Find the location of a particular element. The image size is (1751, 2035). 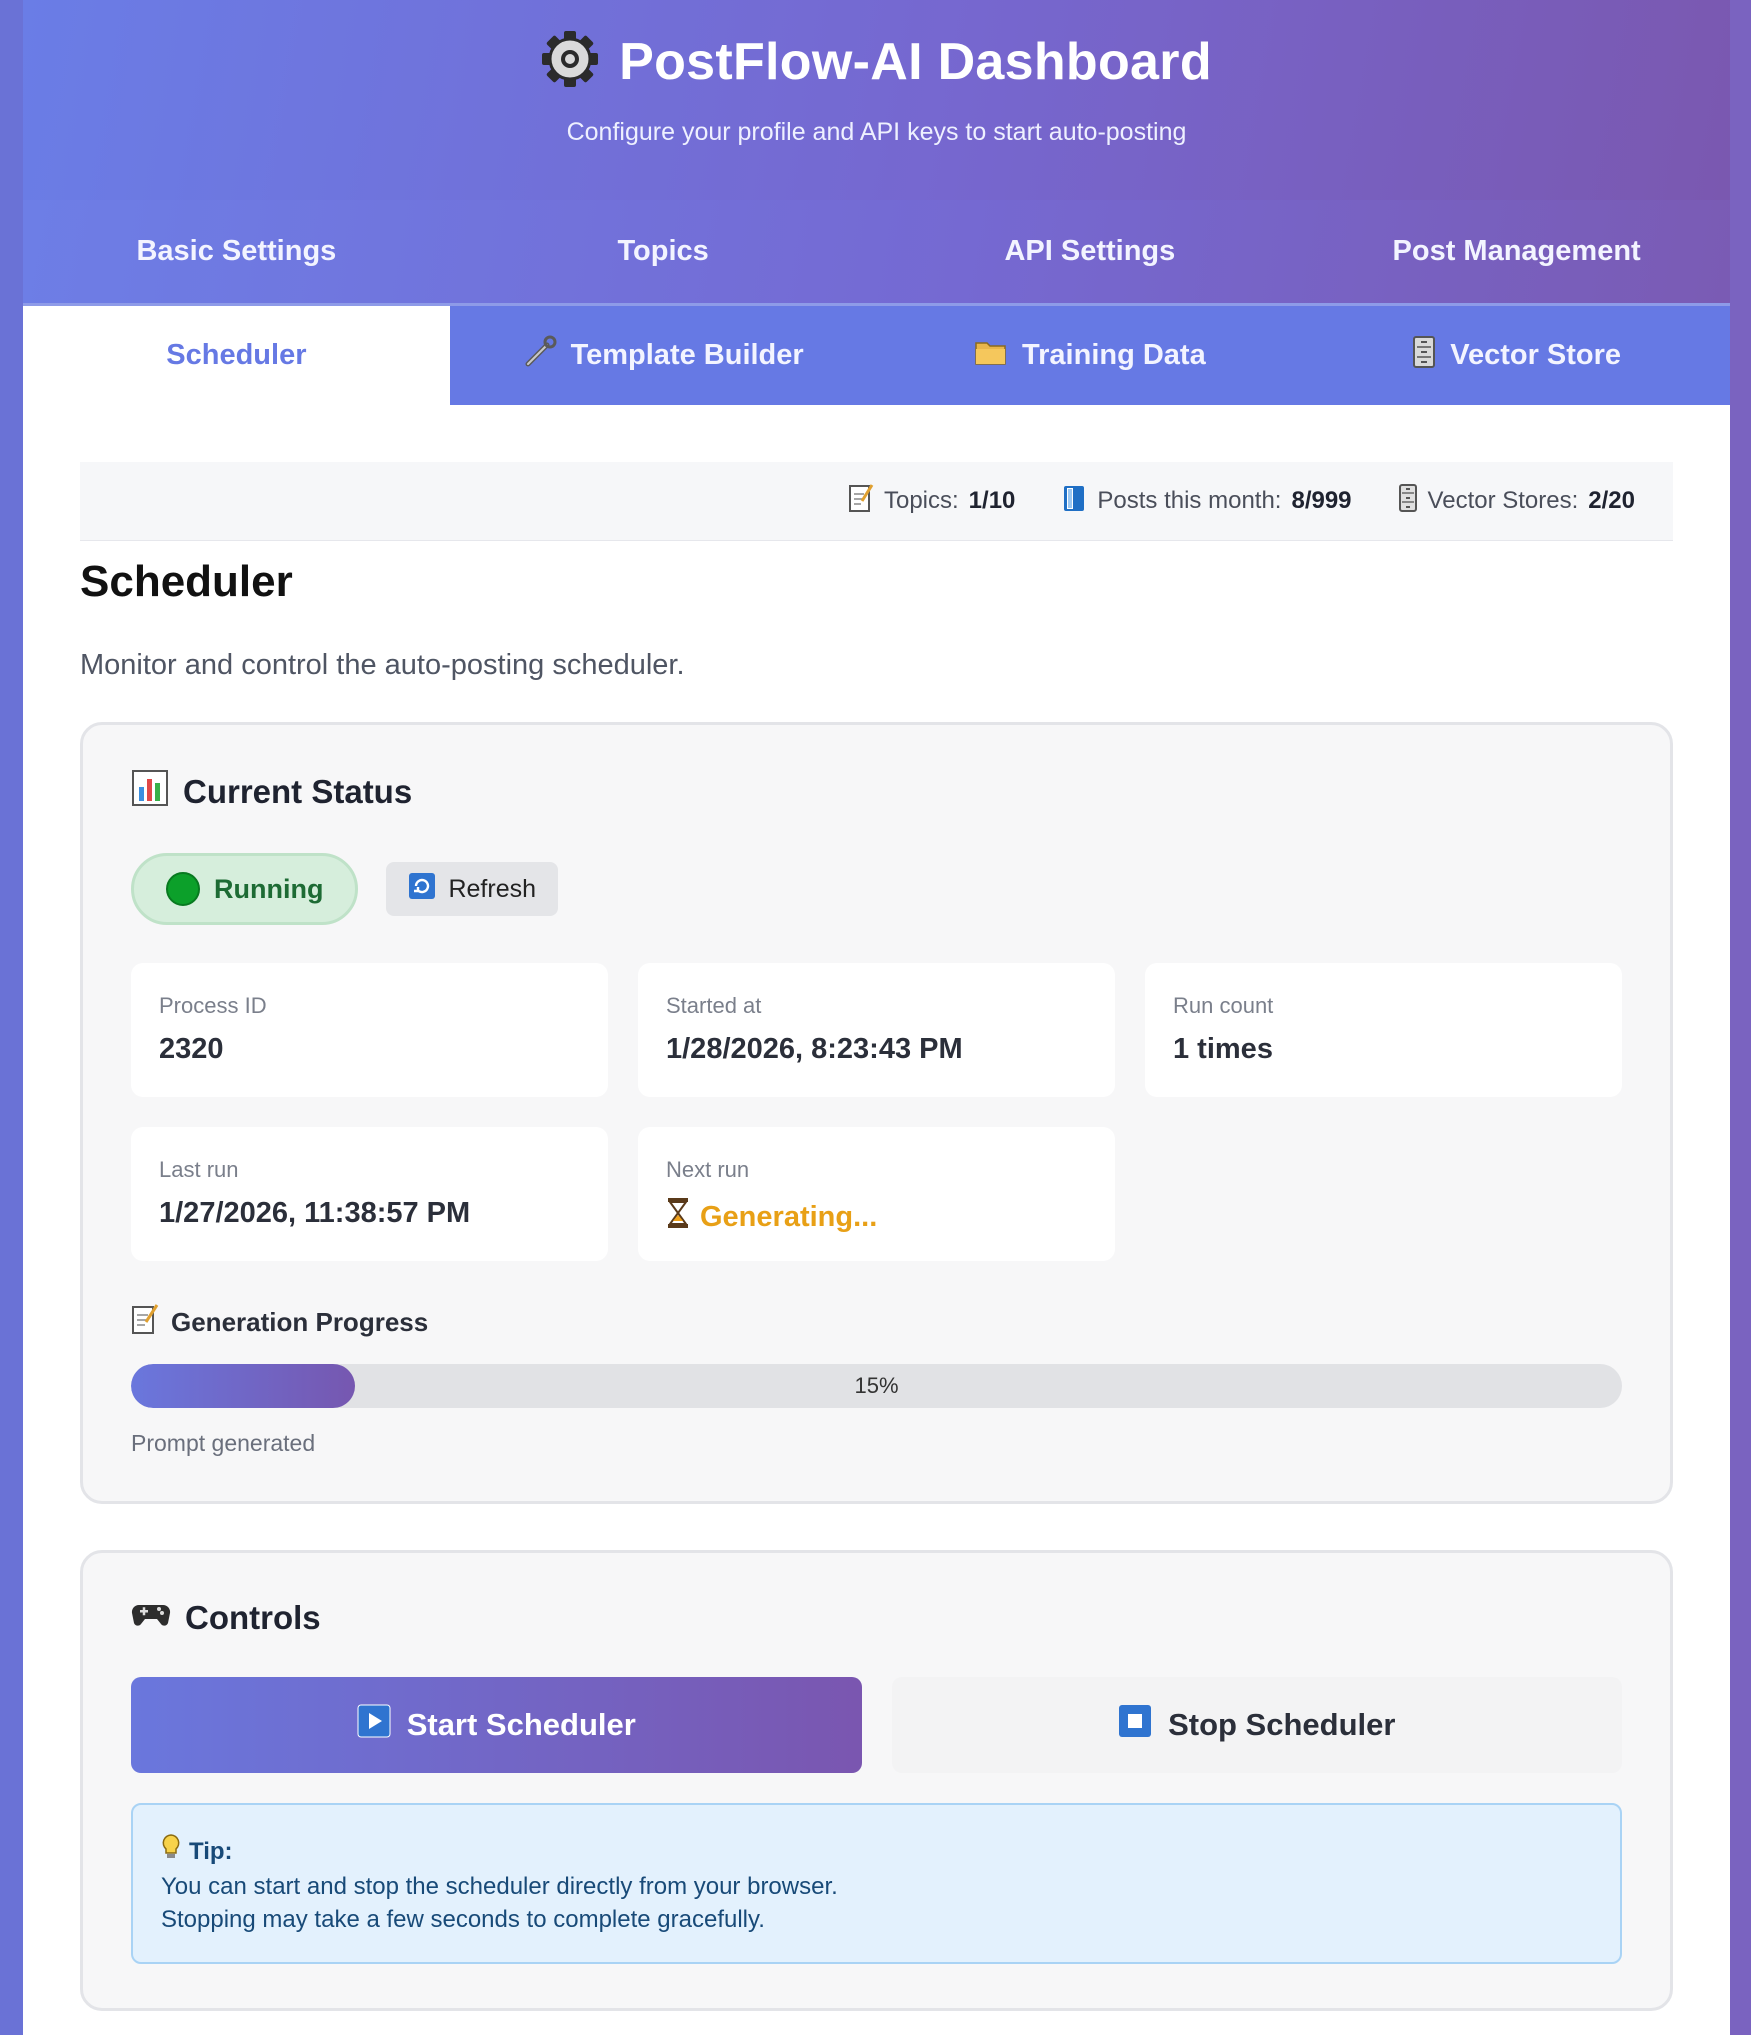

tab-vector-store-label: Vector Store is located at coordinates (1536, 355).